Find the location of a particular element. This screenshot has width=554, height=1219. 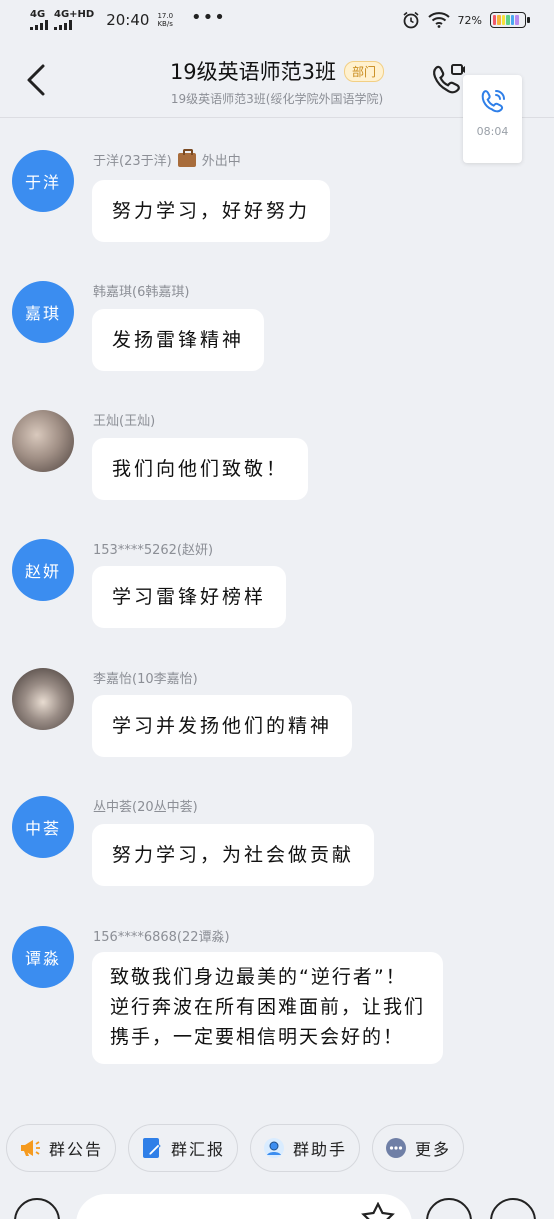

message-text-line: 致敬我们身边最美的“逆行者”！ is located at coordinates (258, 977).